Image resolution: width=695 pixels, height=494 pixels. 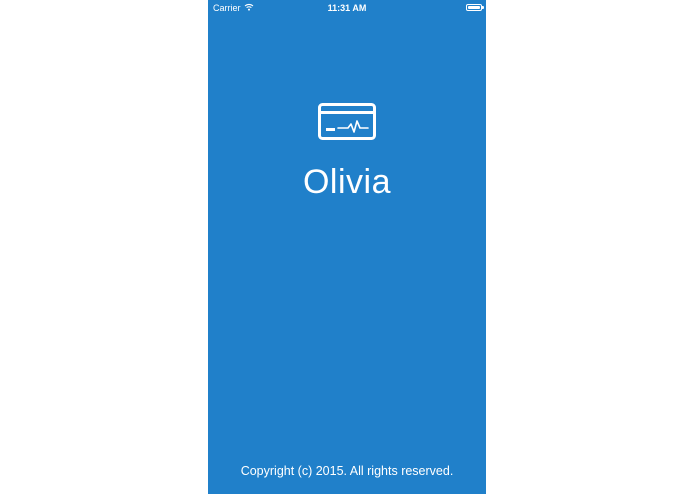 What do you see at coordinates (475, 7) in the screenshot?
I see `battery-icon` at bounding box center [475, 7].